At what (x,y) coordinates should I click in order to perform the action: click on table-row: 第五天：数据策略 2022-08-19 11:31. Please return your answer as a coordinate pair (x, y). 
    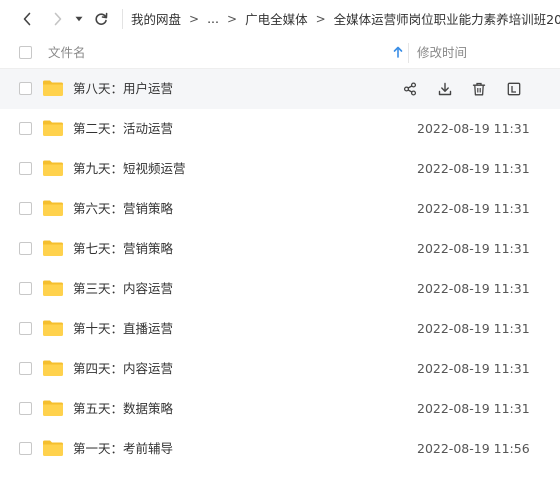
    Looking at the image, I should click on (280, 409).